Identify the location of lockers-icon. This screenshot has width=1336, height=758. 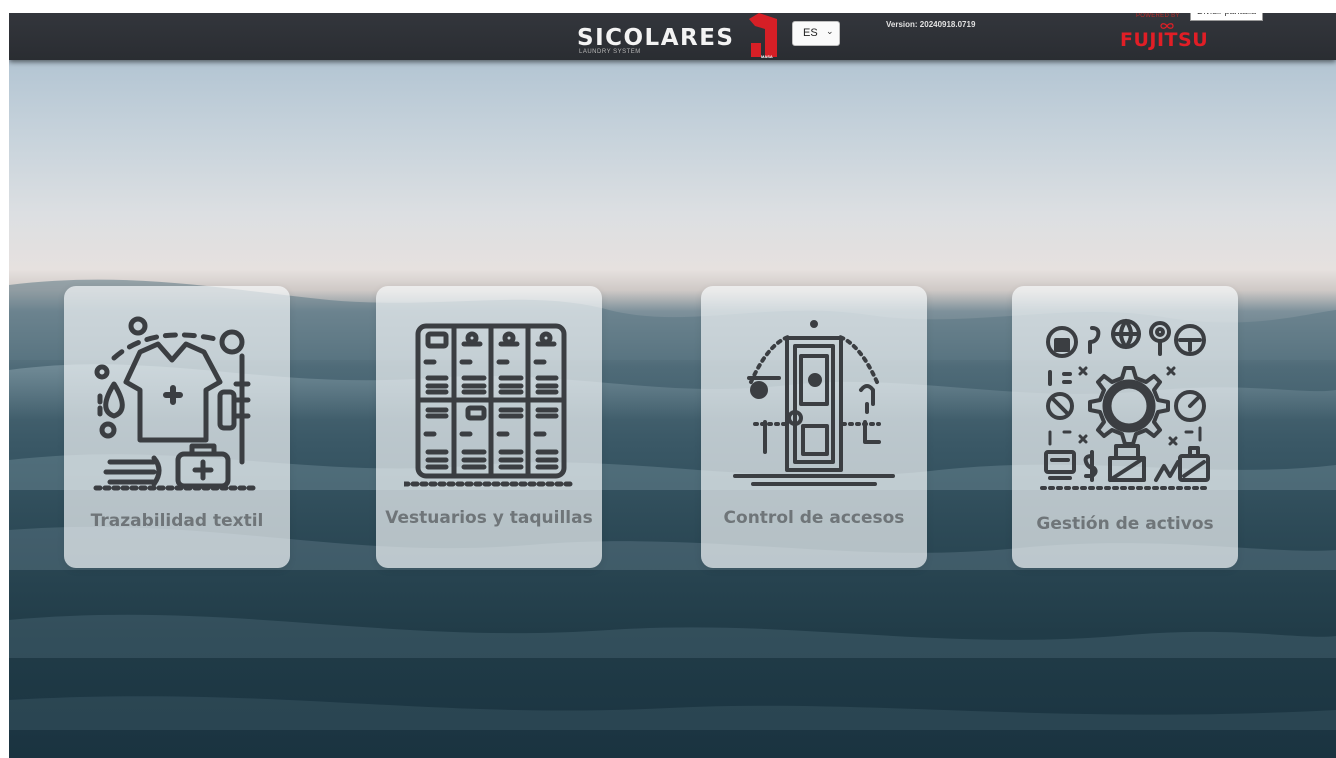
(489, 405).